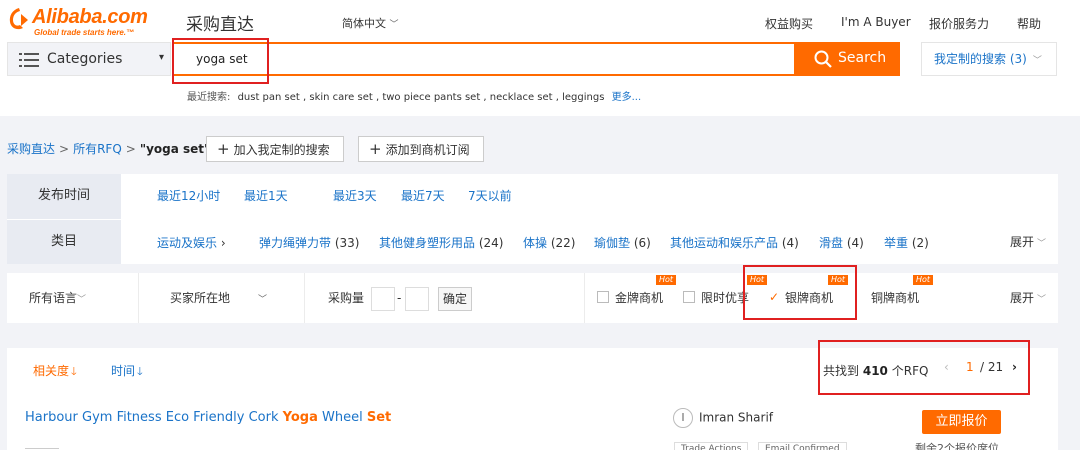 This screenshot has width=1080, height=450. I want to click on search-icon, so click(823, 59).